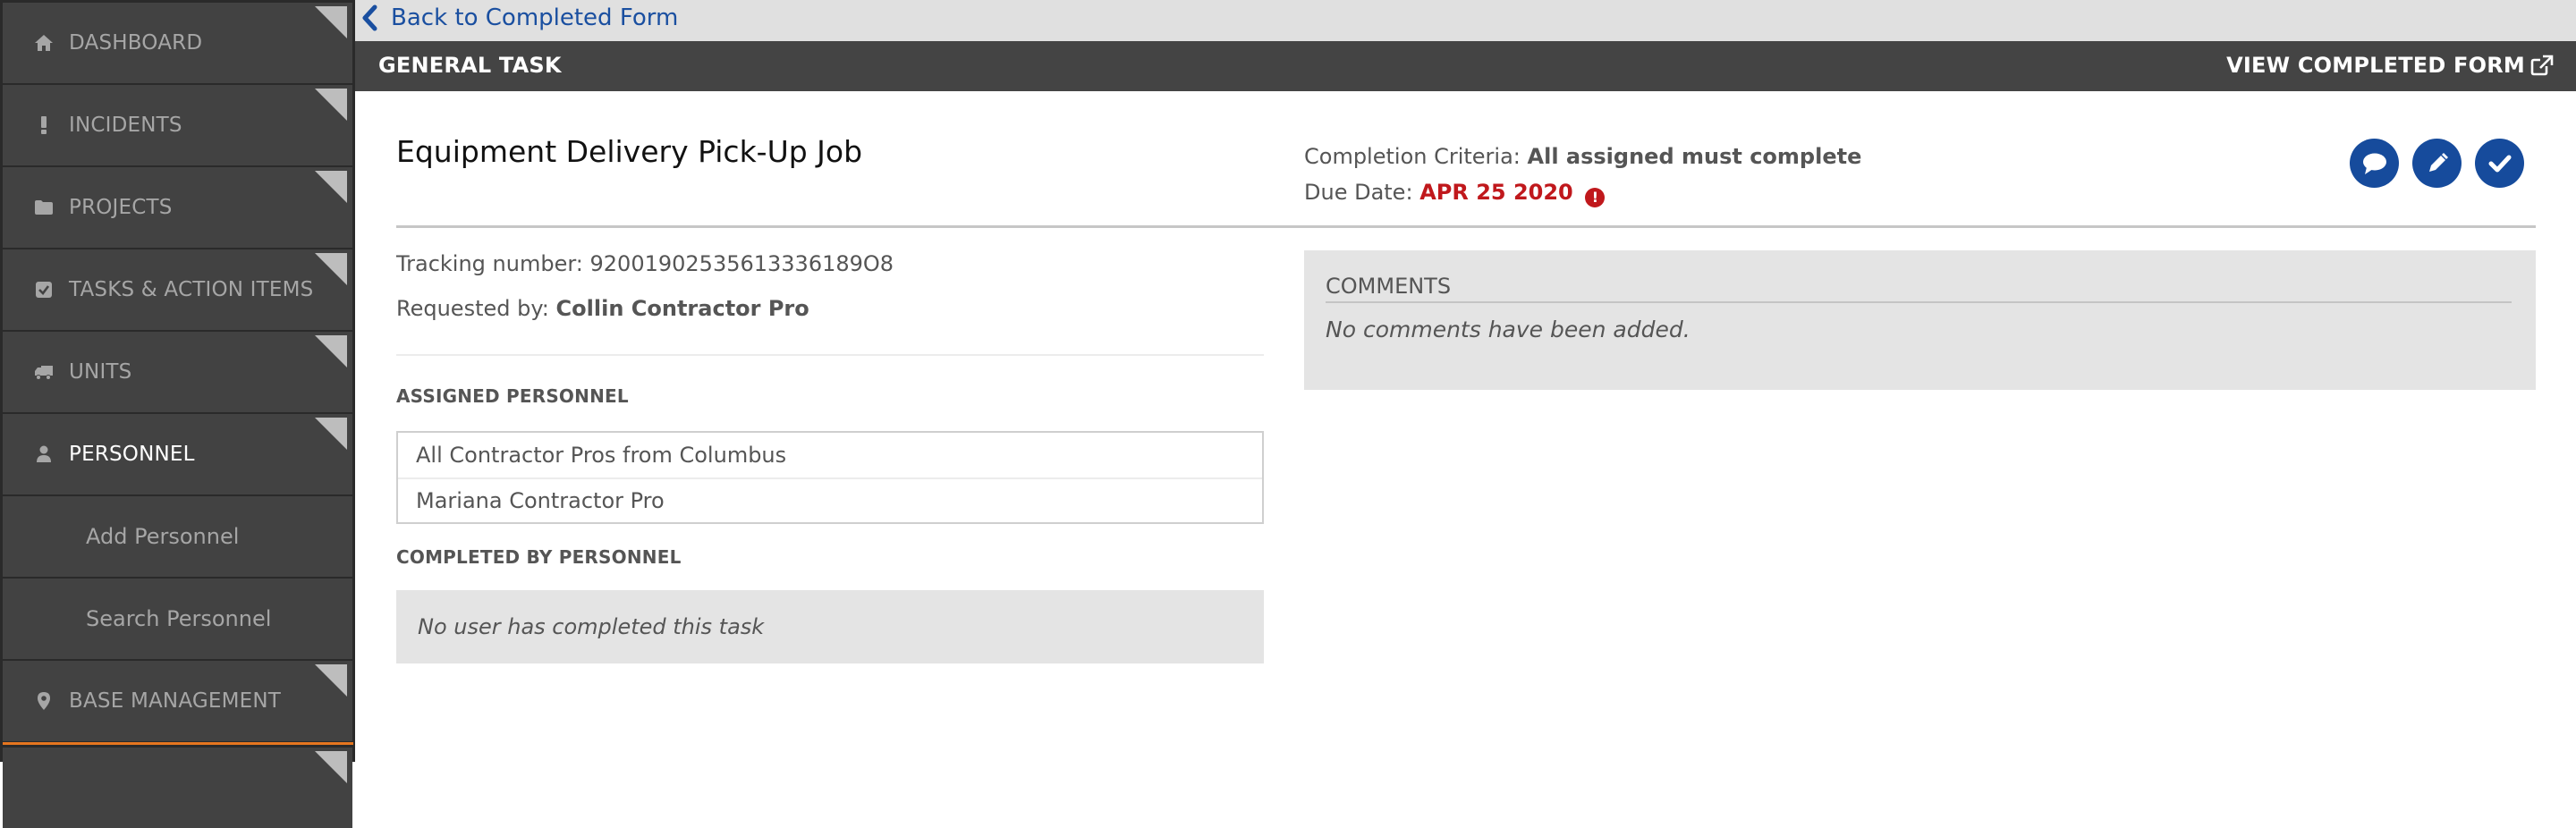  What do you see at coordinates (601, 456) in the screenshot?
I see `list-item: All Contractor Pros from Columbus` at bounding box center [601, 456].